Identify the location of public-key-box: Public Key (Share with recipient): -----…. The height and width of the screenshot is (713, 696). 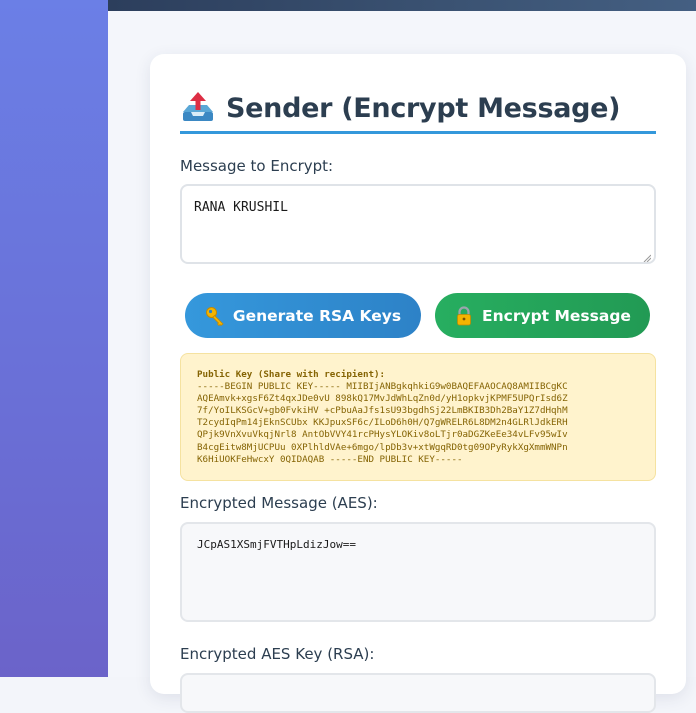
(418, 417).